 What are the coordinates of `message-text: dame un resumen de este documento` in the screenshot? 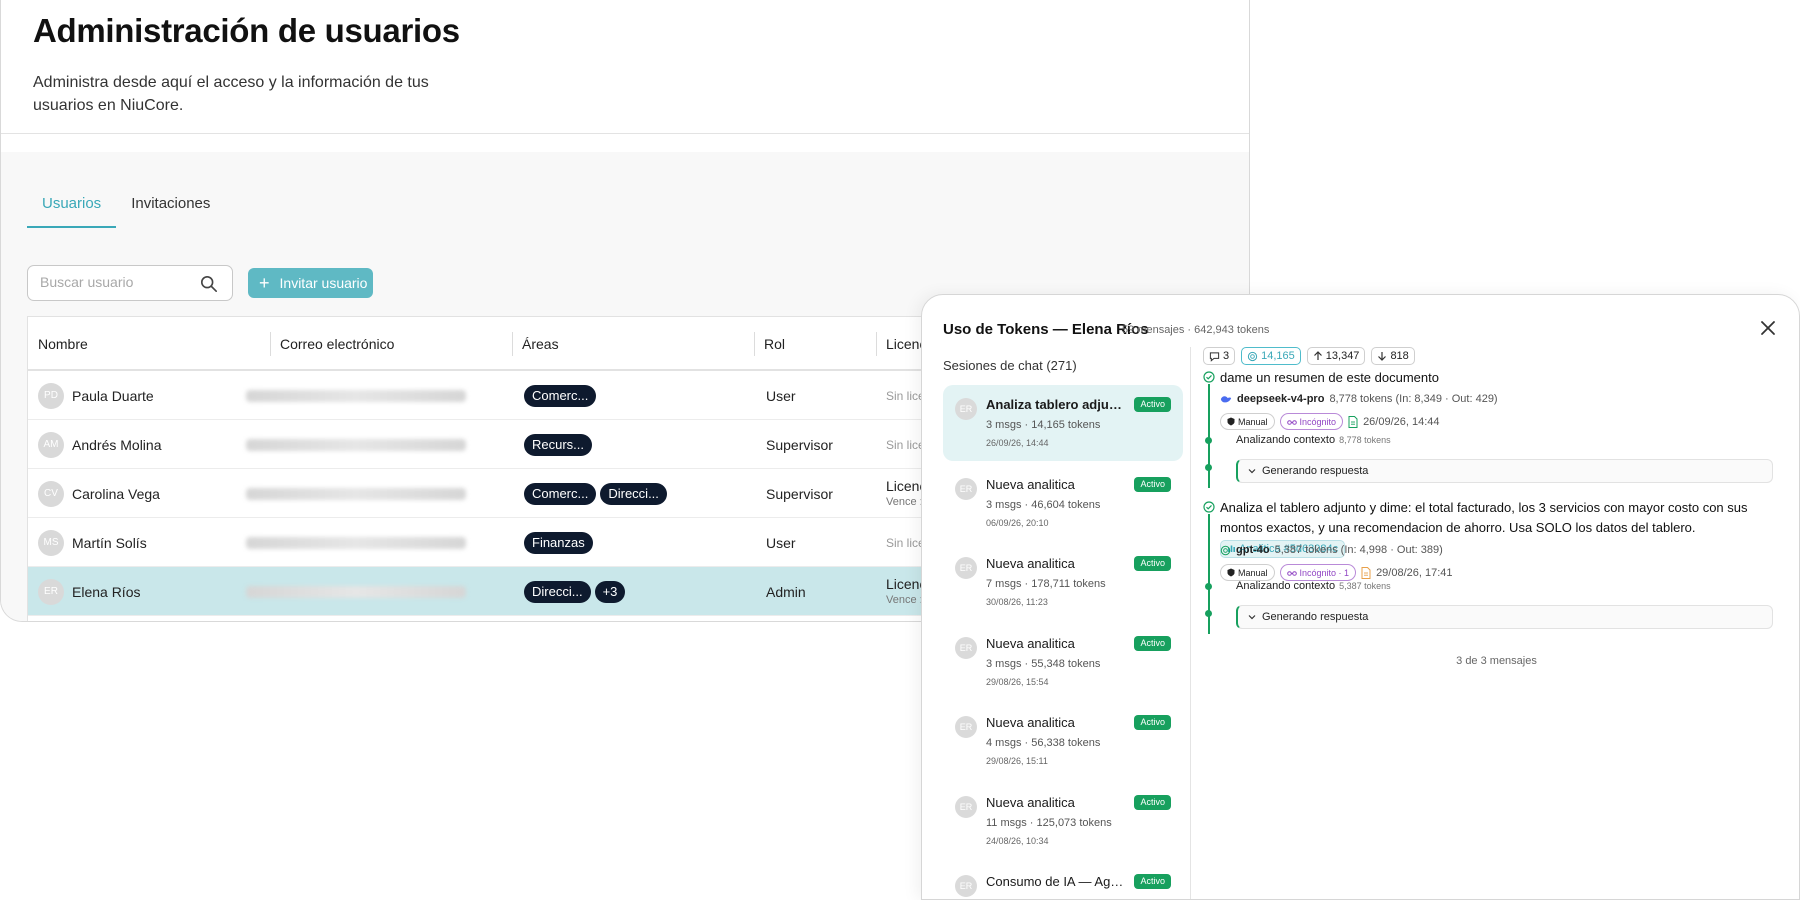 It's located at (1329, 377).